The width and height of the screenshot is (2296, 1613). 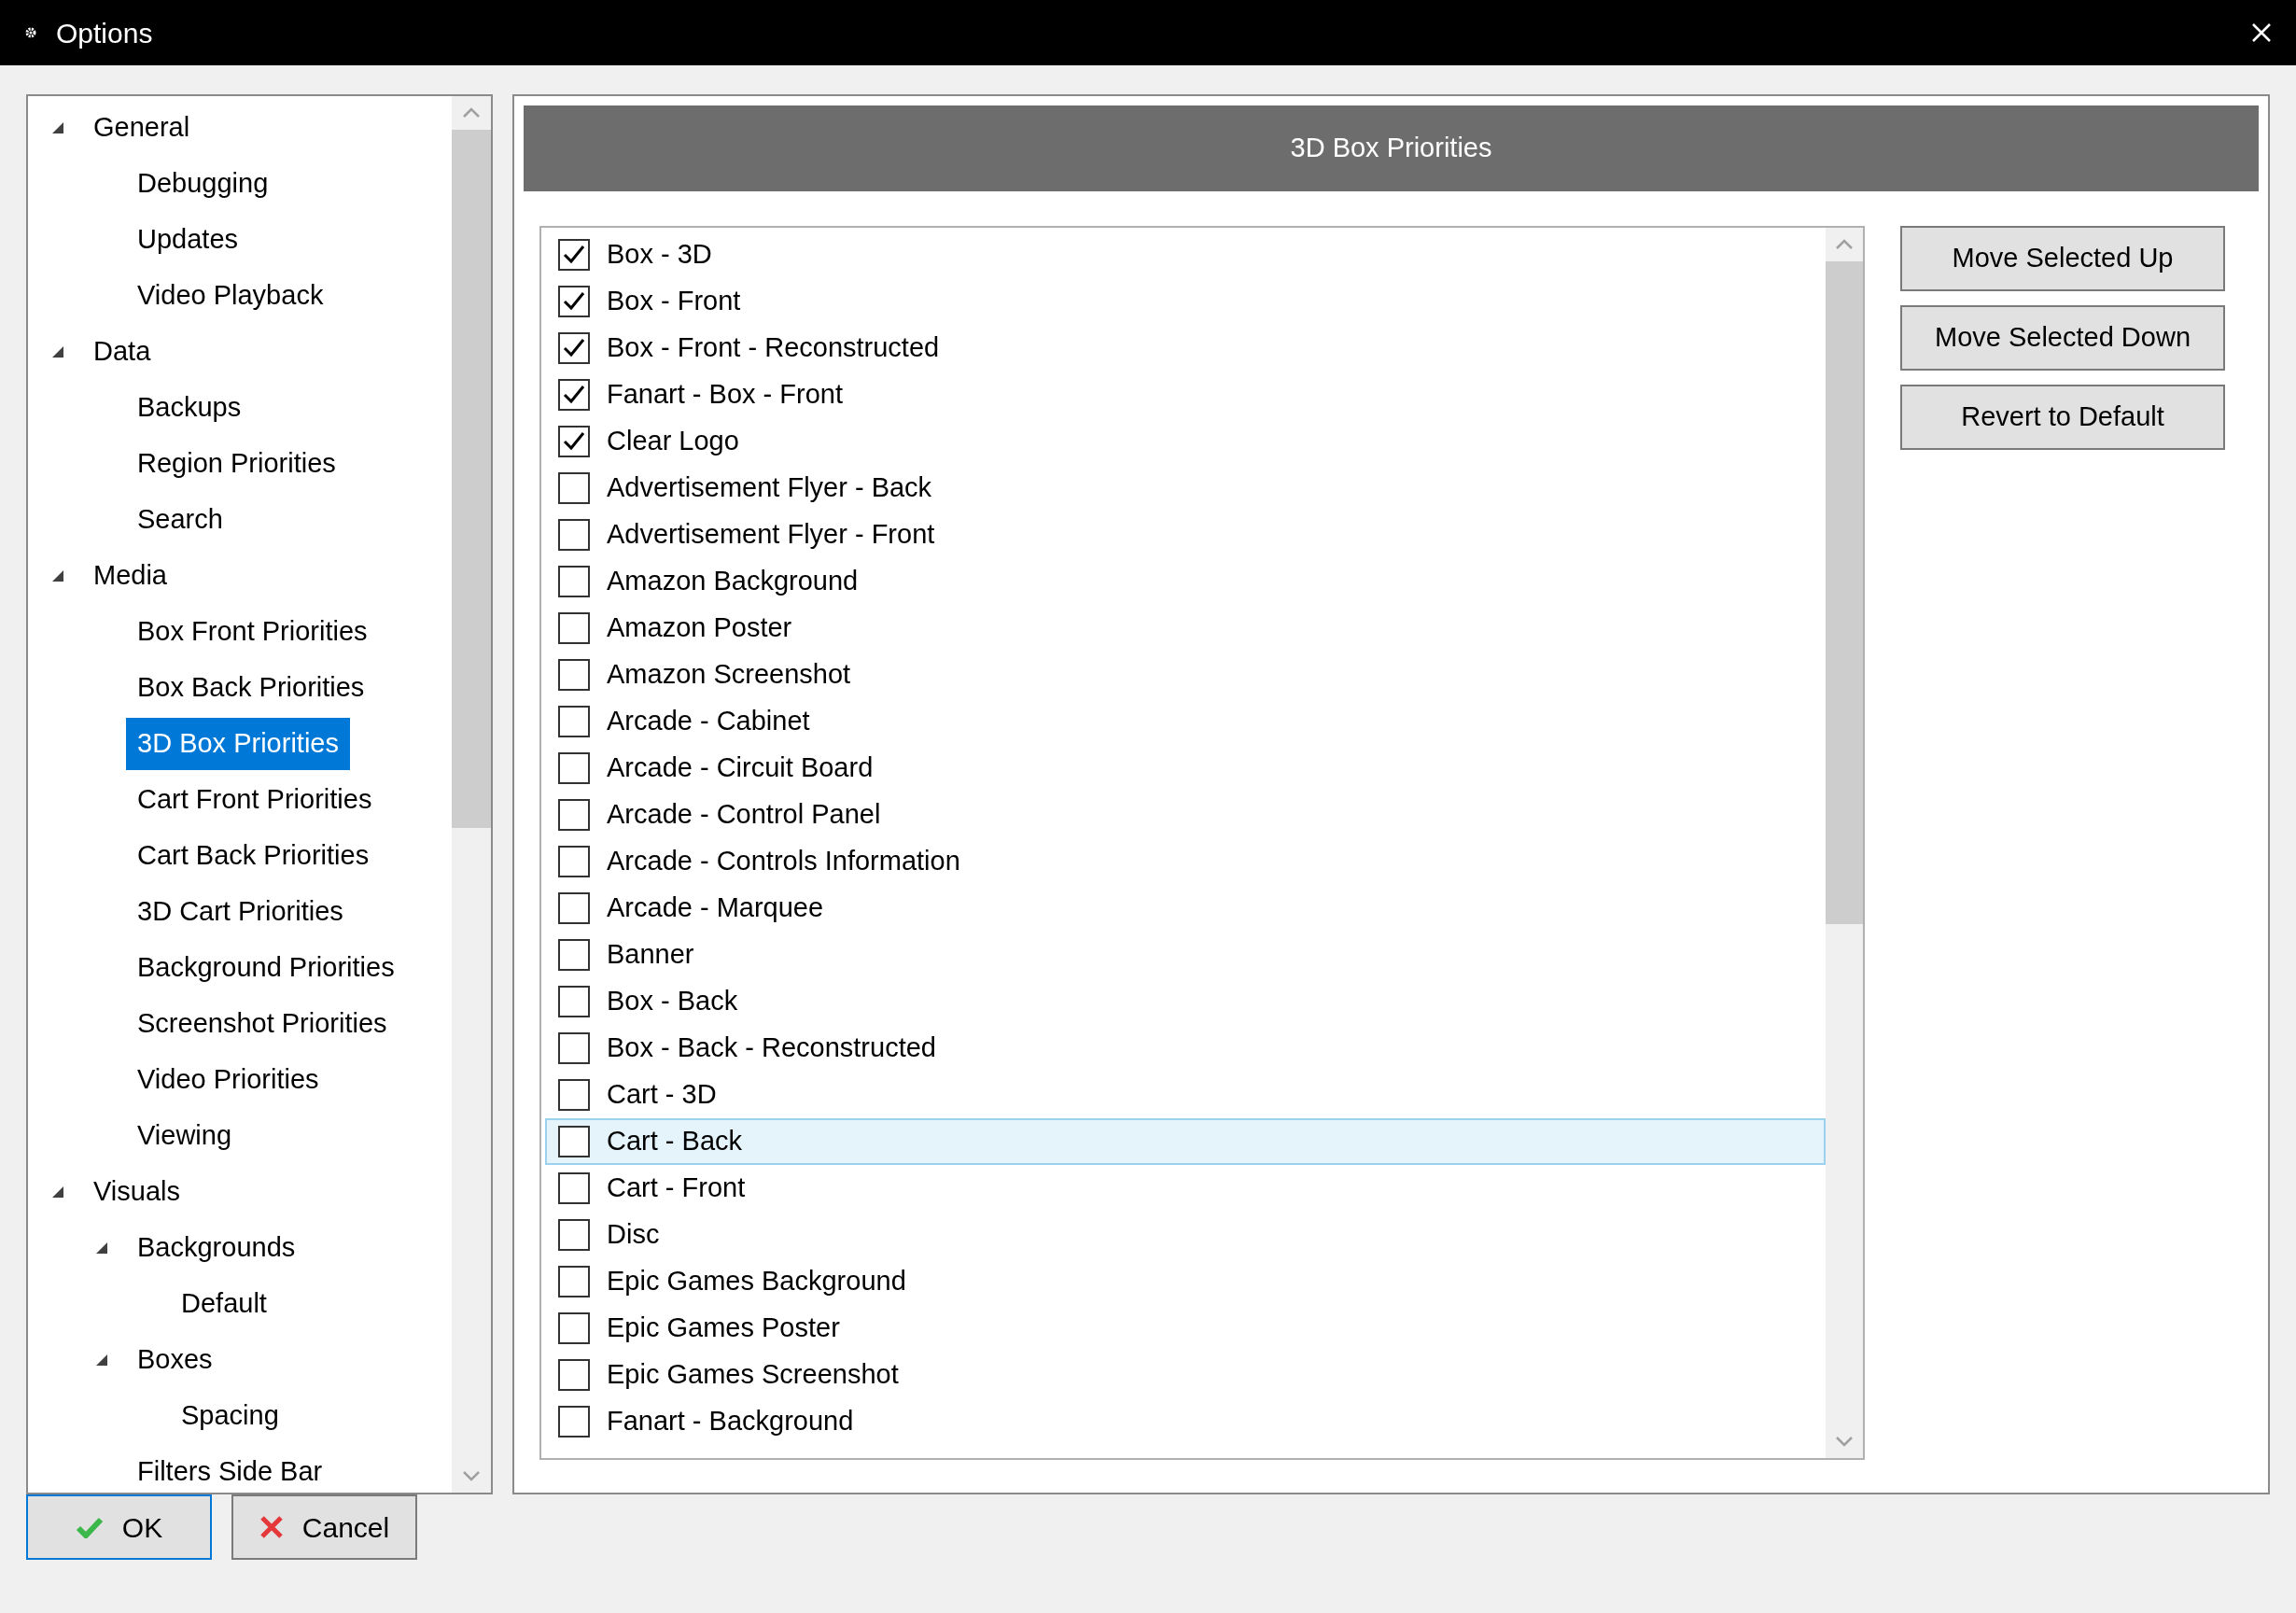 I want to click on tree-item: Default, so click(x=224, y=1304).